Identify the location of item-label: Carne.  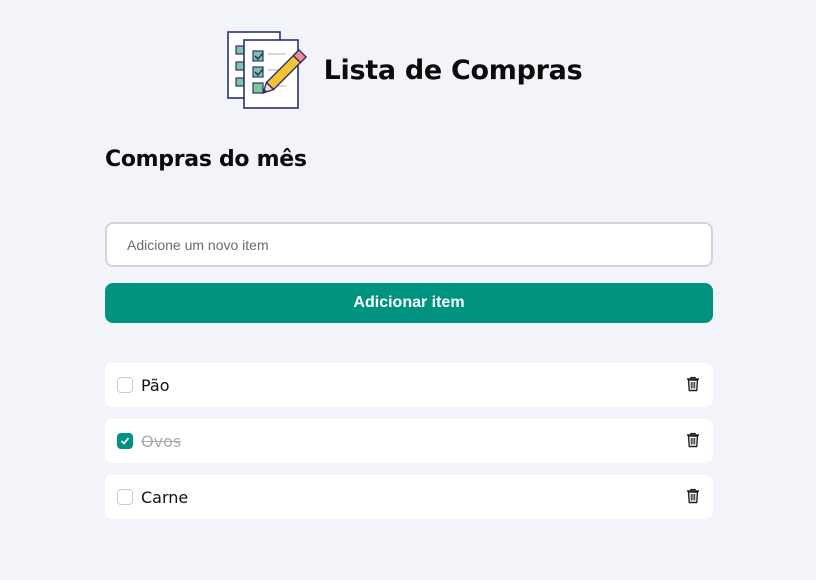
(165, 497).